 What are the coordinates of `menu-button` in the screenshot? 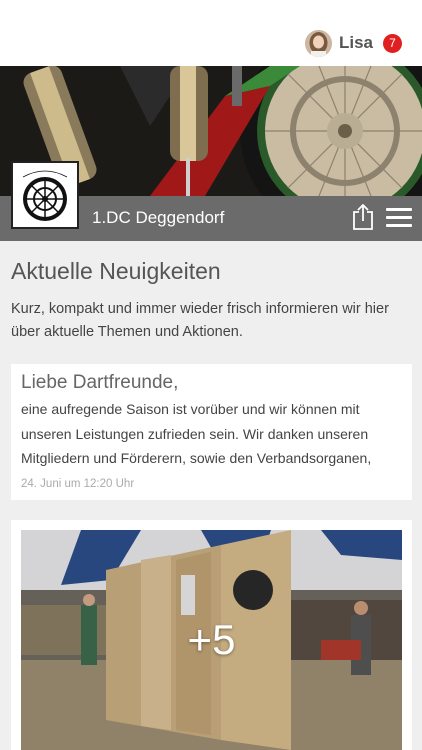 It's located at (399, 218).